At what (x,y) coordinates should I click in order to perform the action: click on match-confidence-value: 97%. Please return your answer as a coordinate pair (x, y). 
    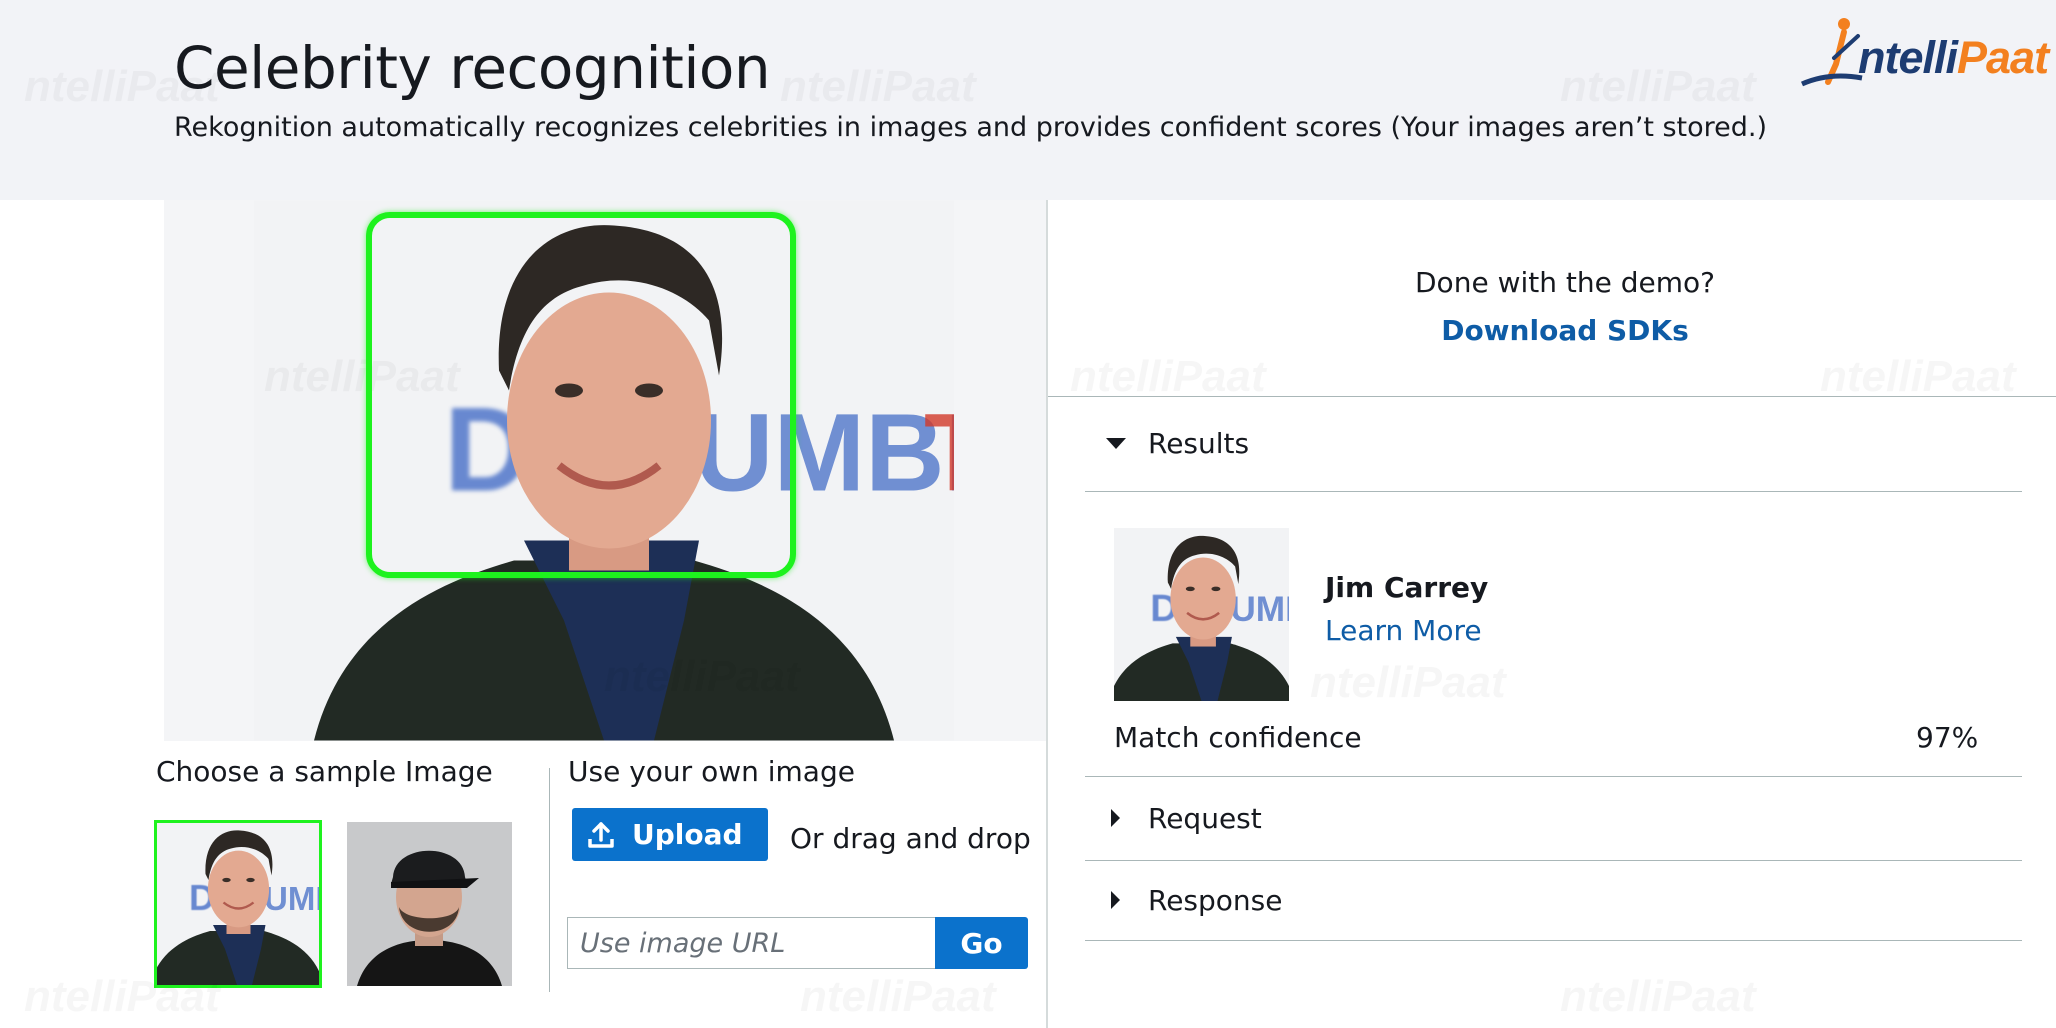
    Looking at the image, I should click on (1947, 737).